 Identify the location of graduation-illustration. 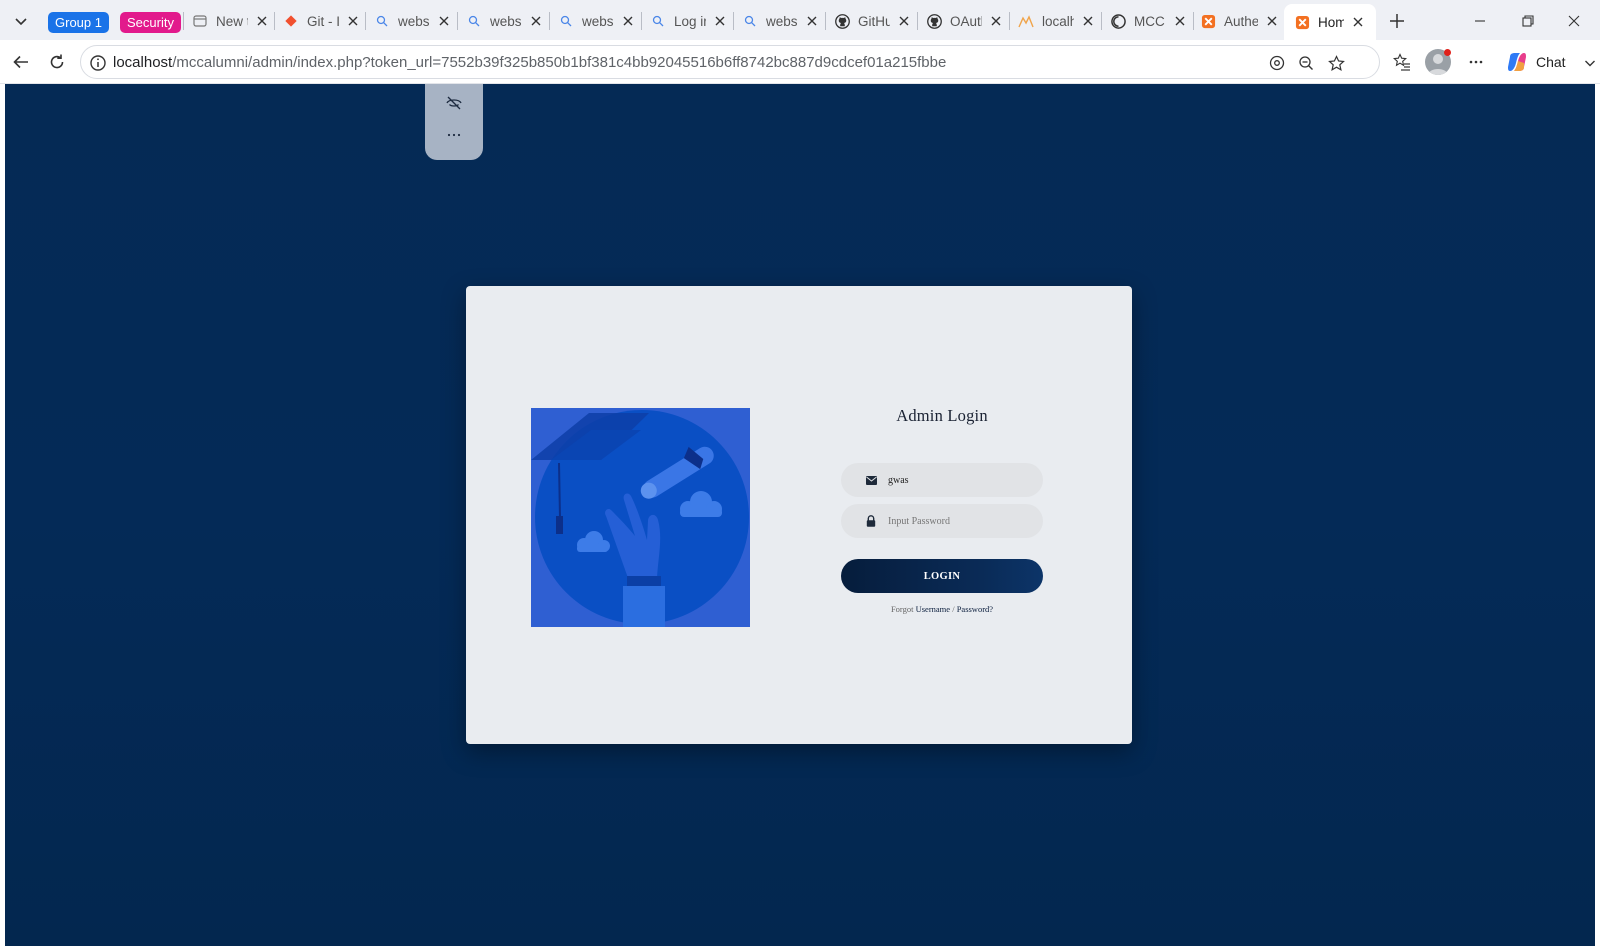
(640, 517).